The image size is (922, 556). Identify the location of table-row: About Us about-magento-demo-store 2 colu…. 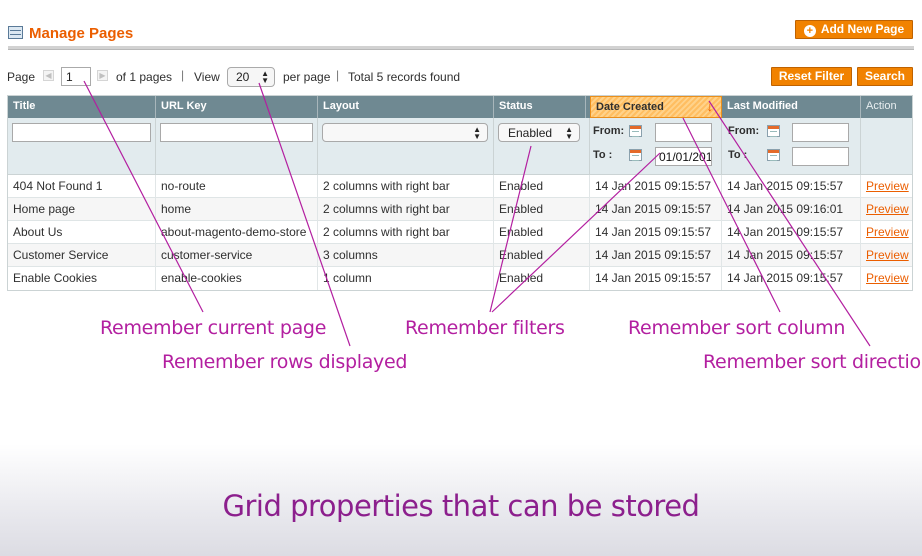
(460, 232).